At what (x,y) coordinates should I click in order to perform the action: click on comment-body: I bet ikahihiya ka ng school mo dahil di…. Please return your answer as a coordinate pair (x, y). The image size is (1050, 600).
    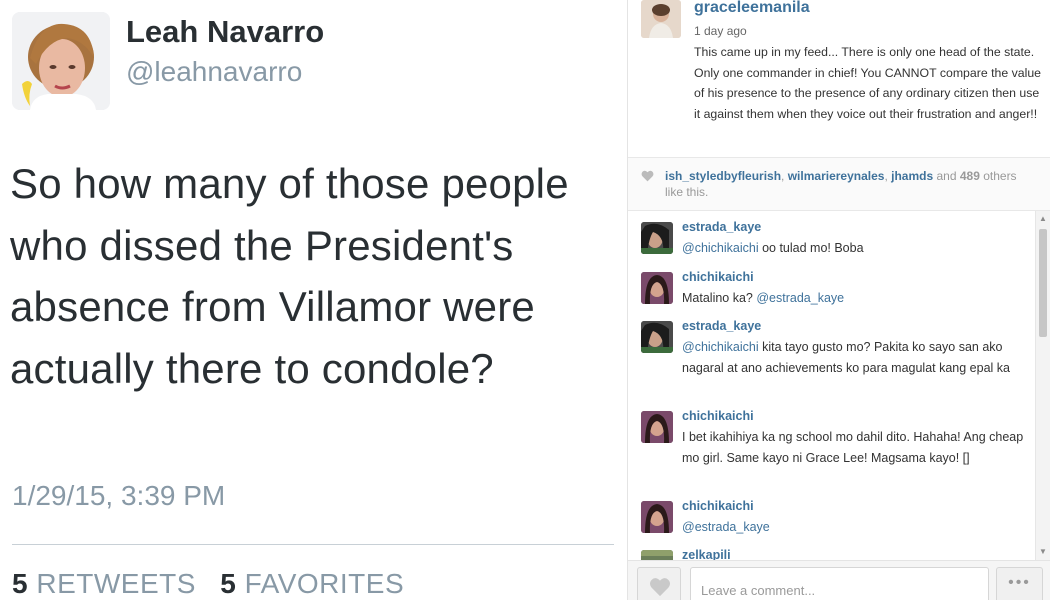
    Looking at the image, I should click on (853, 447).